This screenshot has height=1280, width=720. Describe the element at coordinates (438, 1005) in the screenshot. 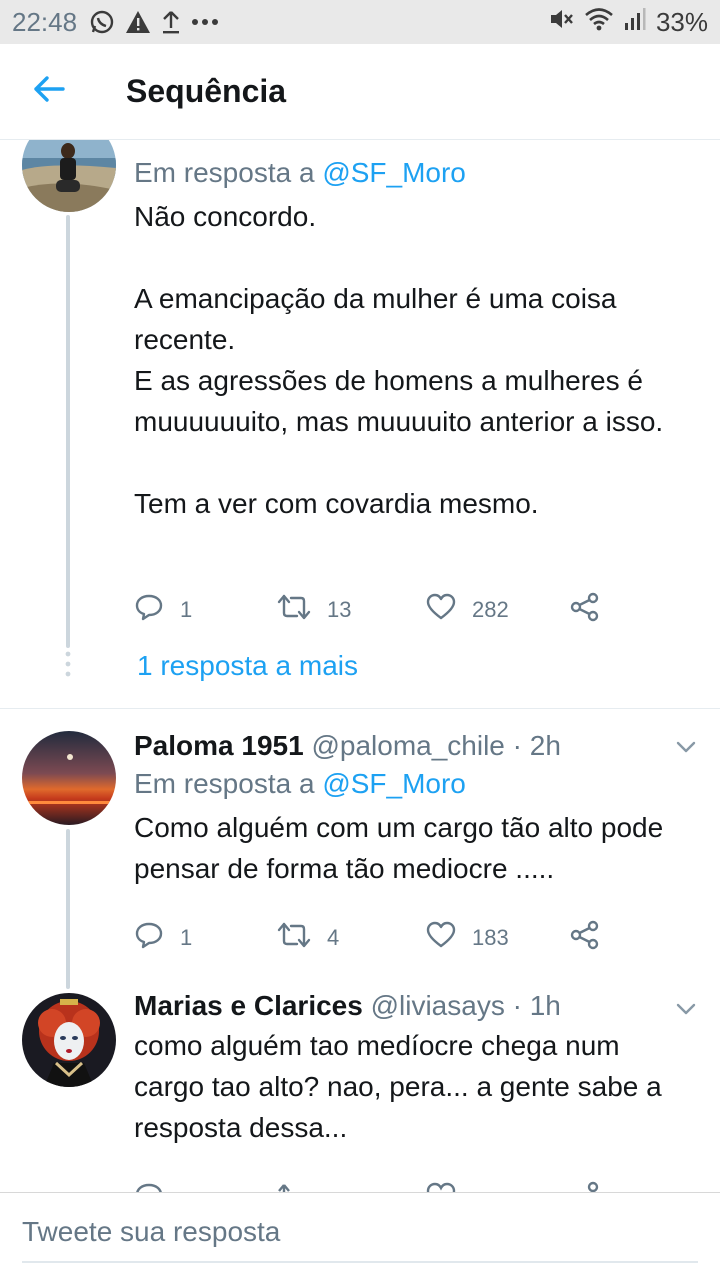

I see `user-handle: @liviasays` at that location.